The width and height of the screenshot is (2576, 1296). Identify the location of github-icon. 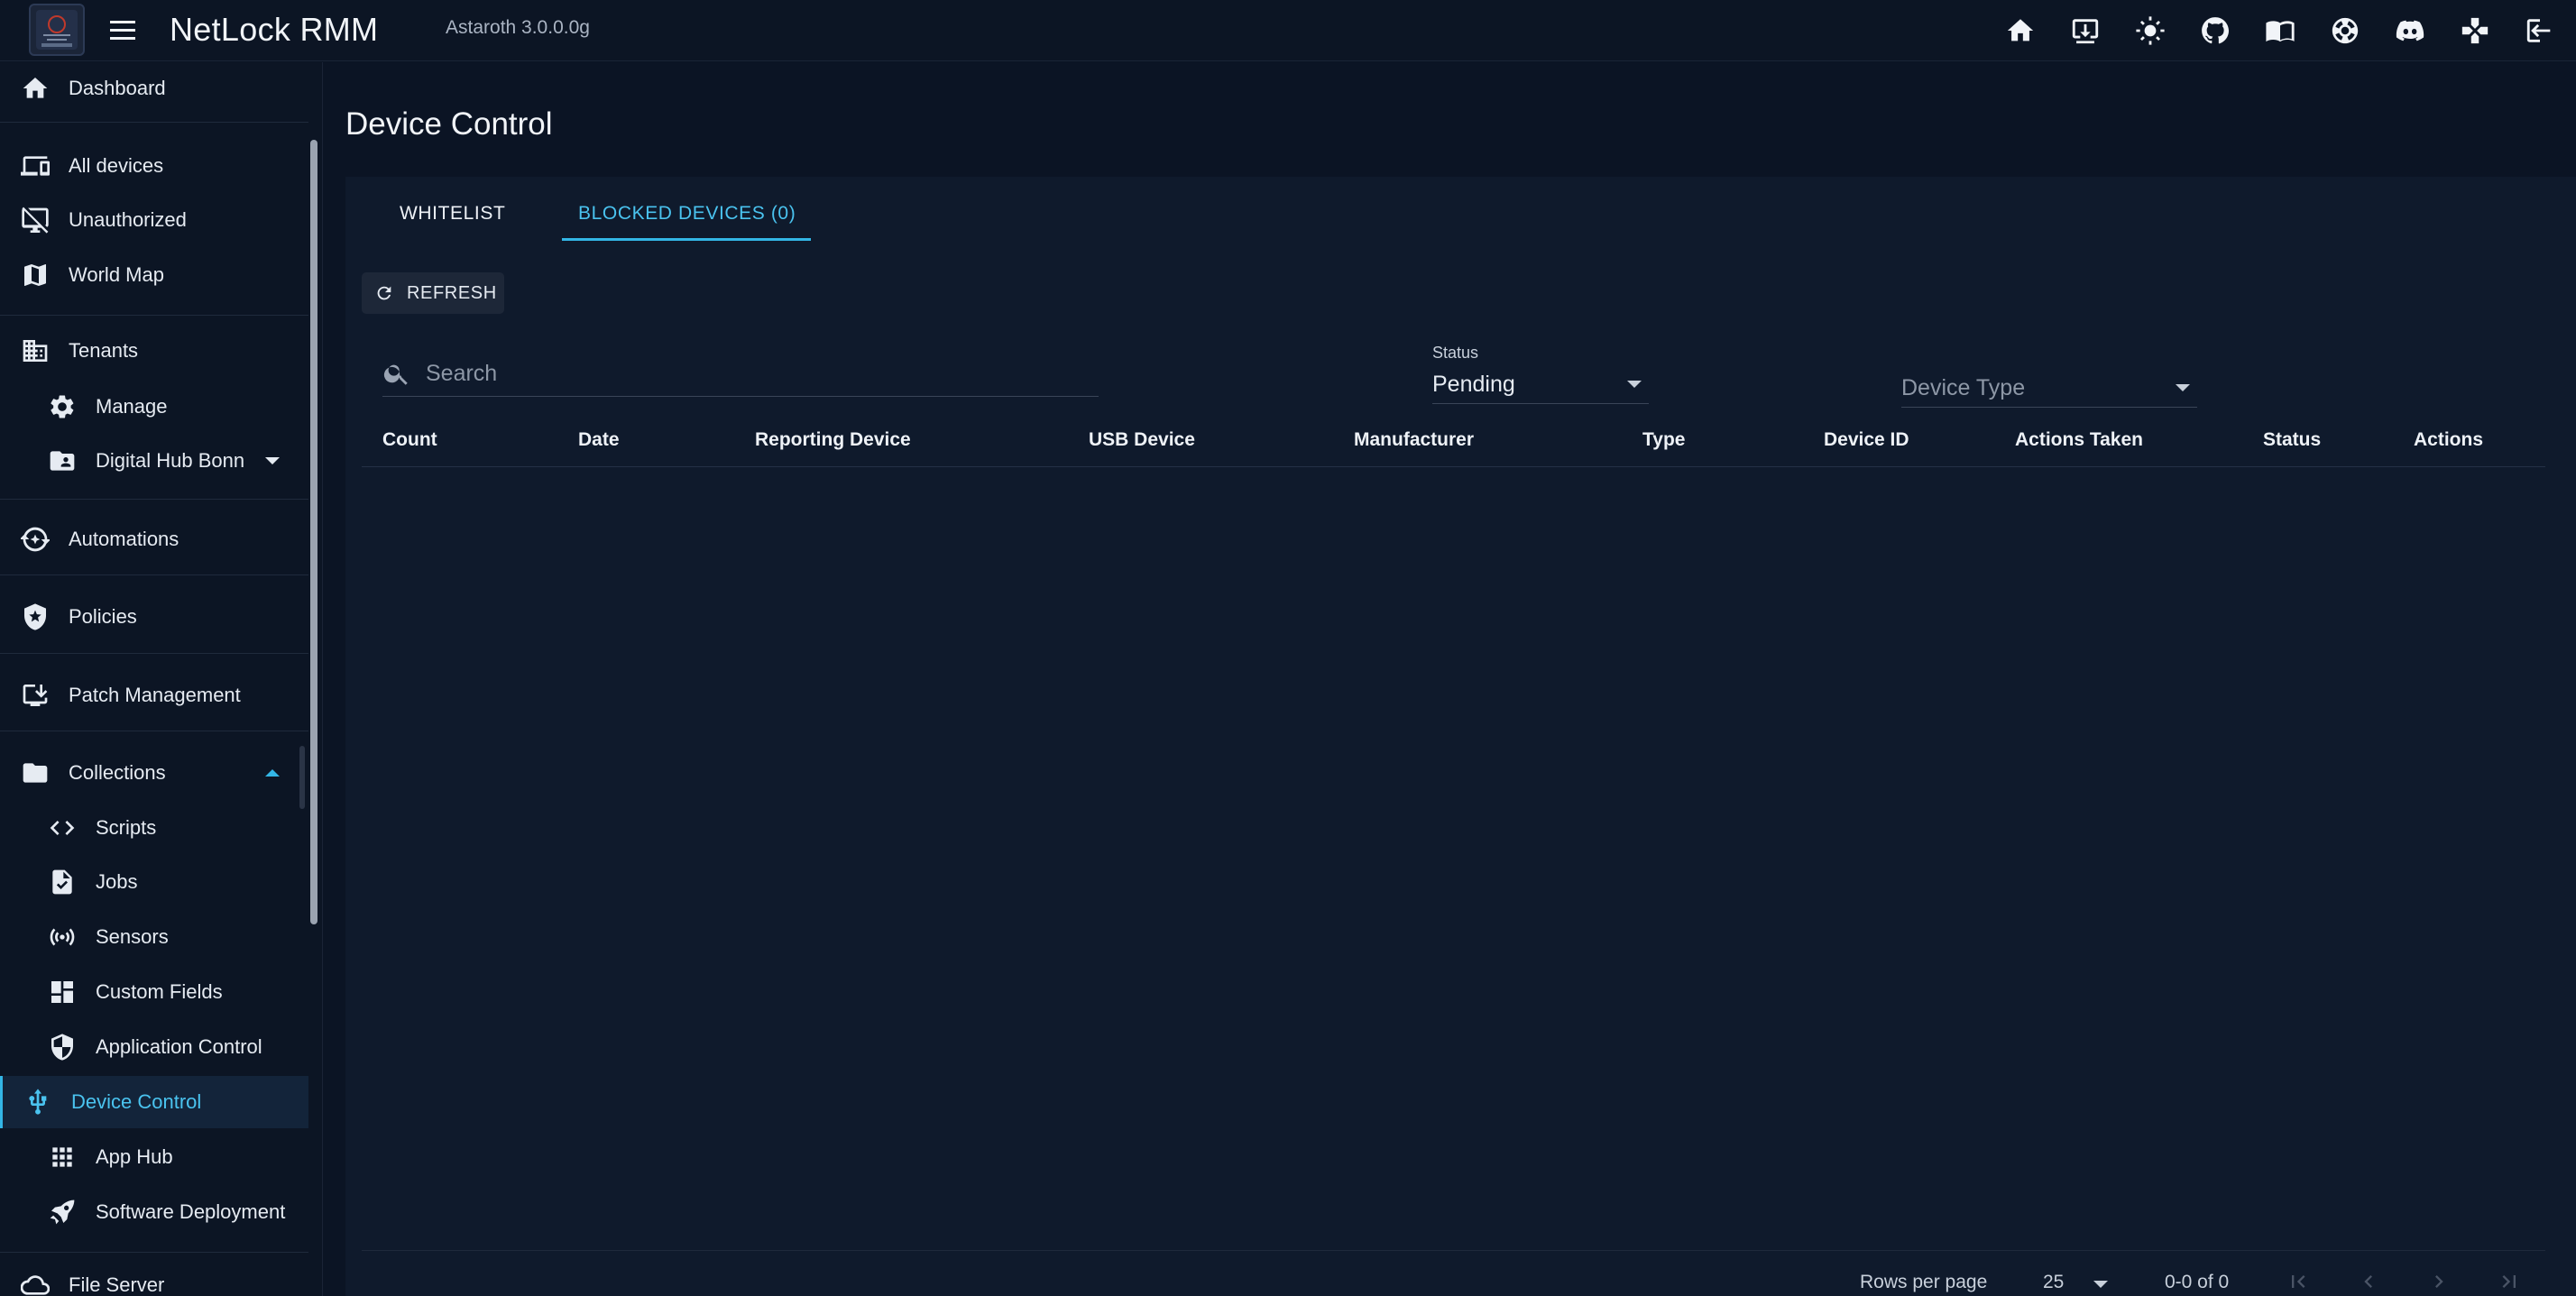
(2215, 31).